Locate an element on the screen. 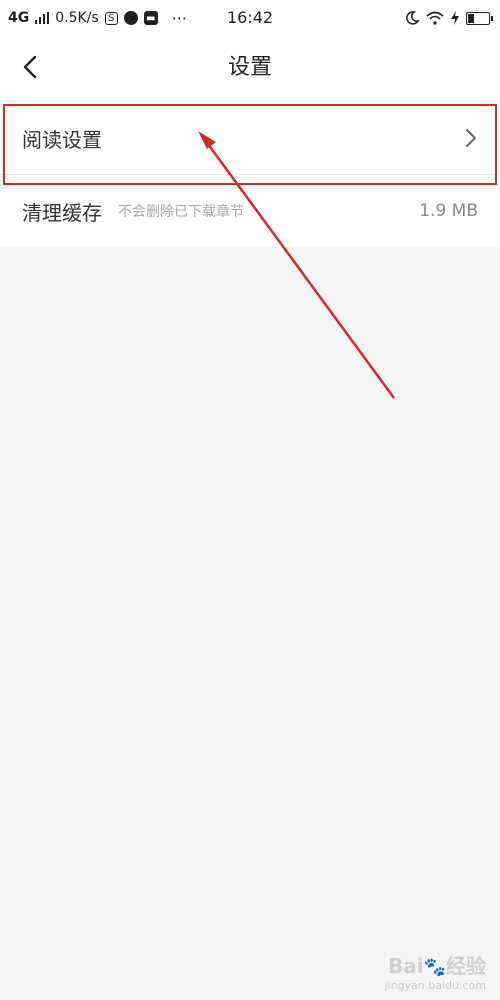 The height and width of the screenshot is (1000, 500). reading-settings-item: 阅读设置 is located at coordinates (250, 138).